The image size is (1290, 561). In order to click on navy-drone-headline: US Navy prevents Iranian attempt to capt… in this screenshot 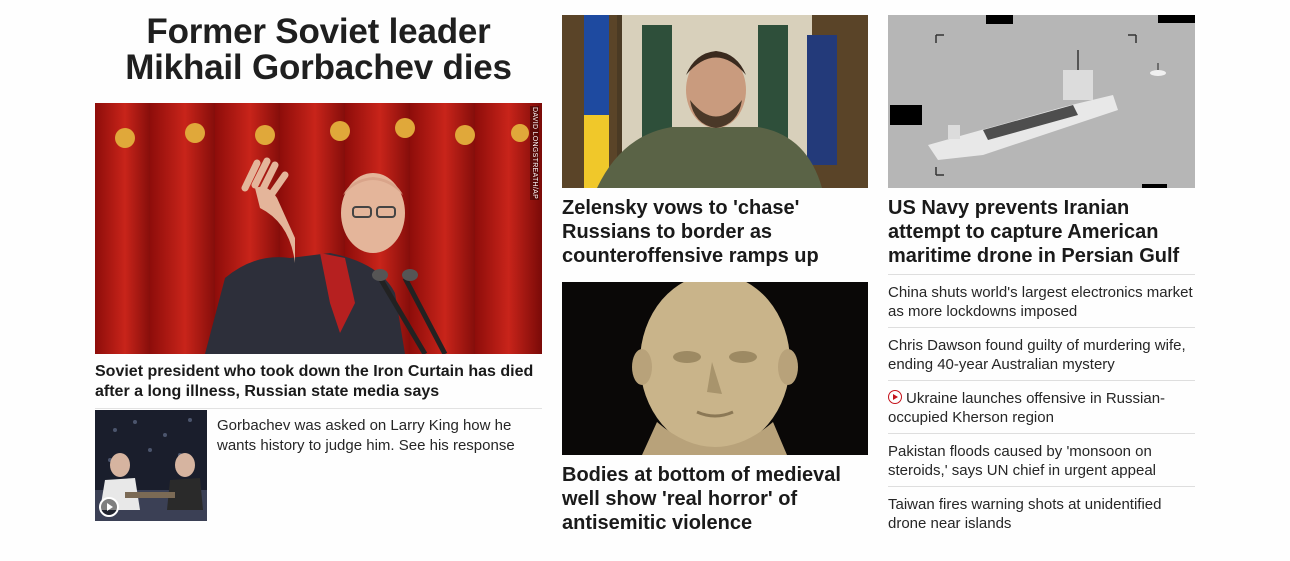, I will do `click(1040, 232)`.